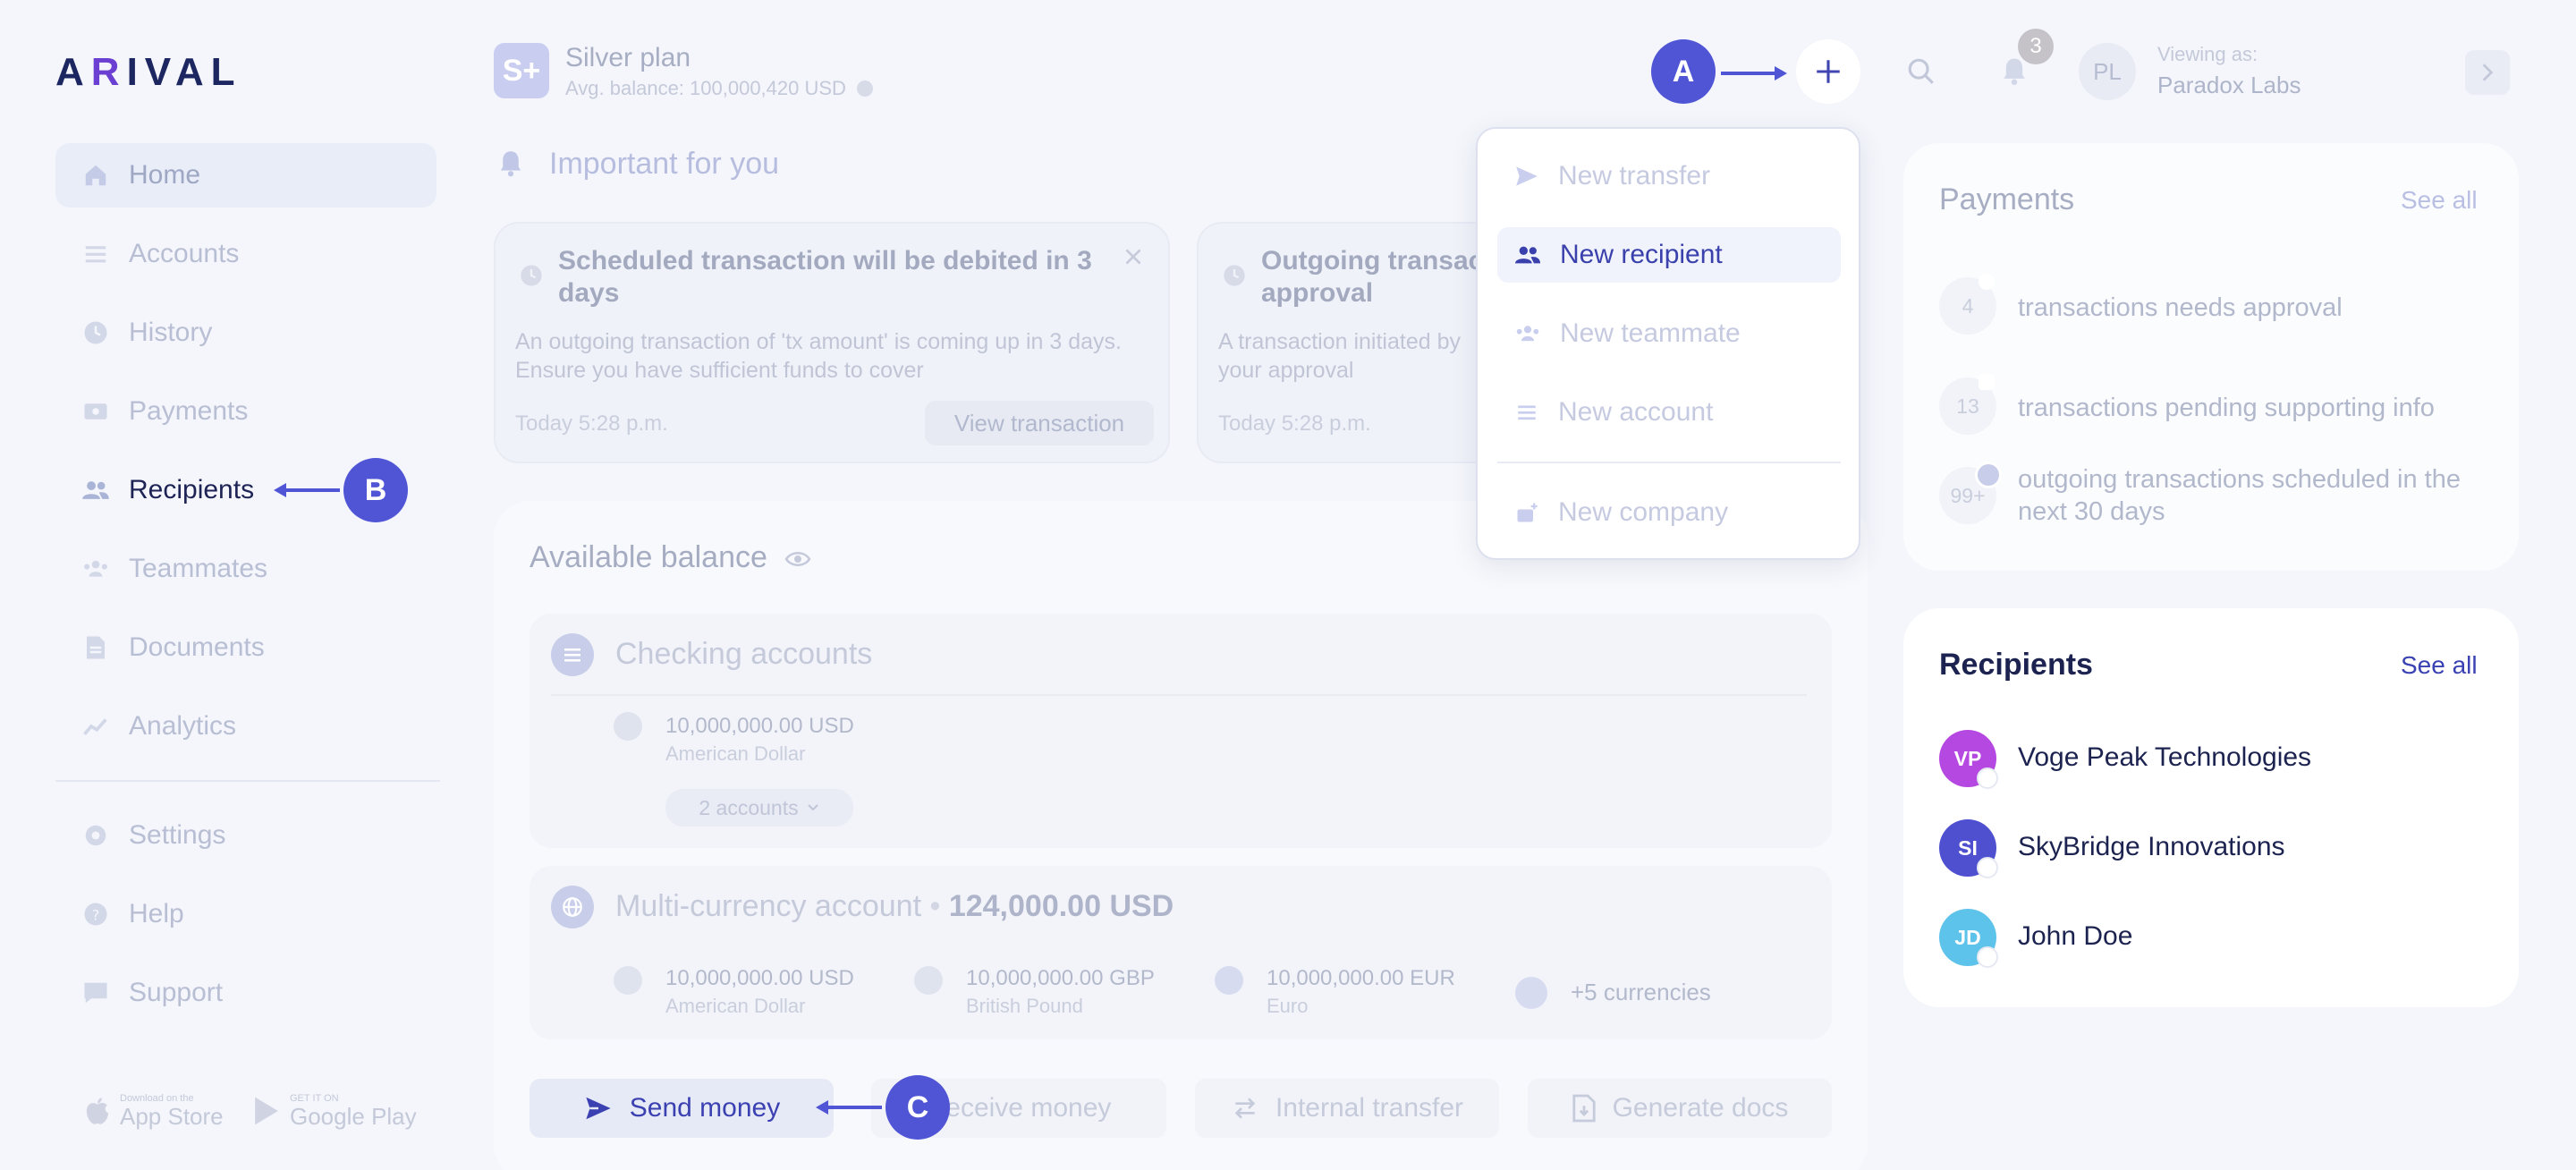  I want to click on chat-icon, so click(95, 993).